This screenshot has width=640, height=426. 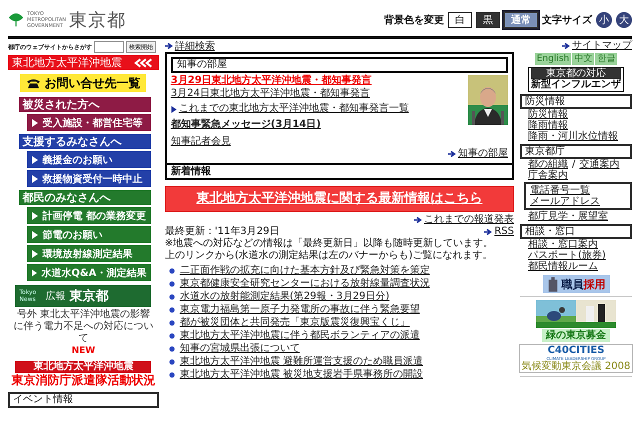 What do you see at coordinates (469, 220) in the screenshot?
I see `press-archive-link: これまでの報道発表` at bounding box center [469, 220].